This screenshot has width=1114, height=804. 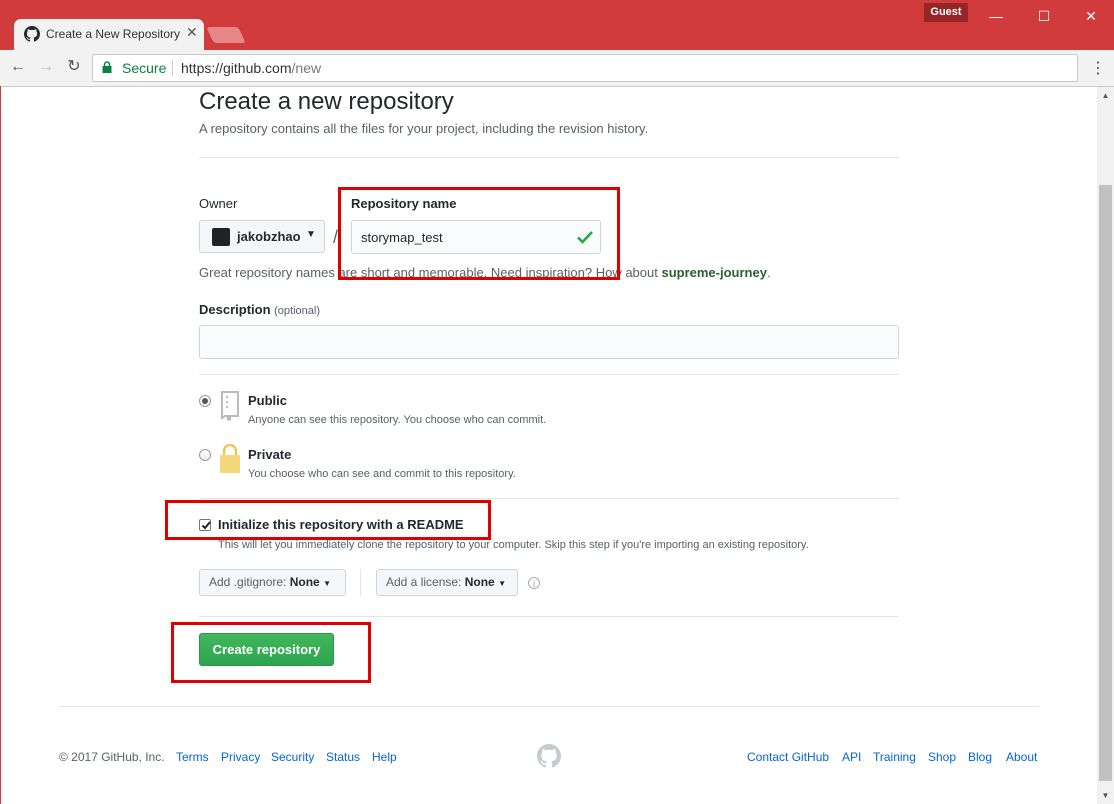 What do you see at coordinates (549, 342) in the screenshot?
I see `description-input` at bounding box center [549, 342].